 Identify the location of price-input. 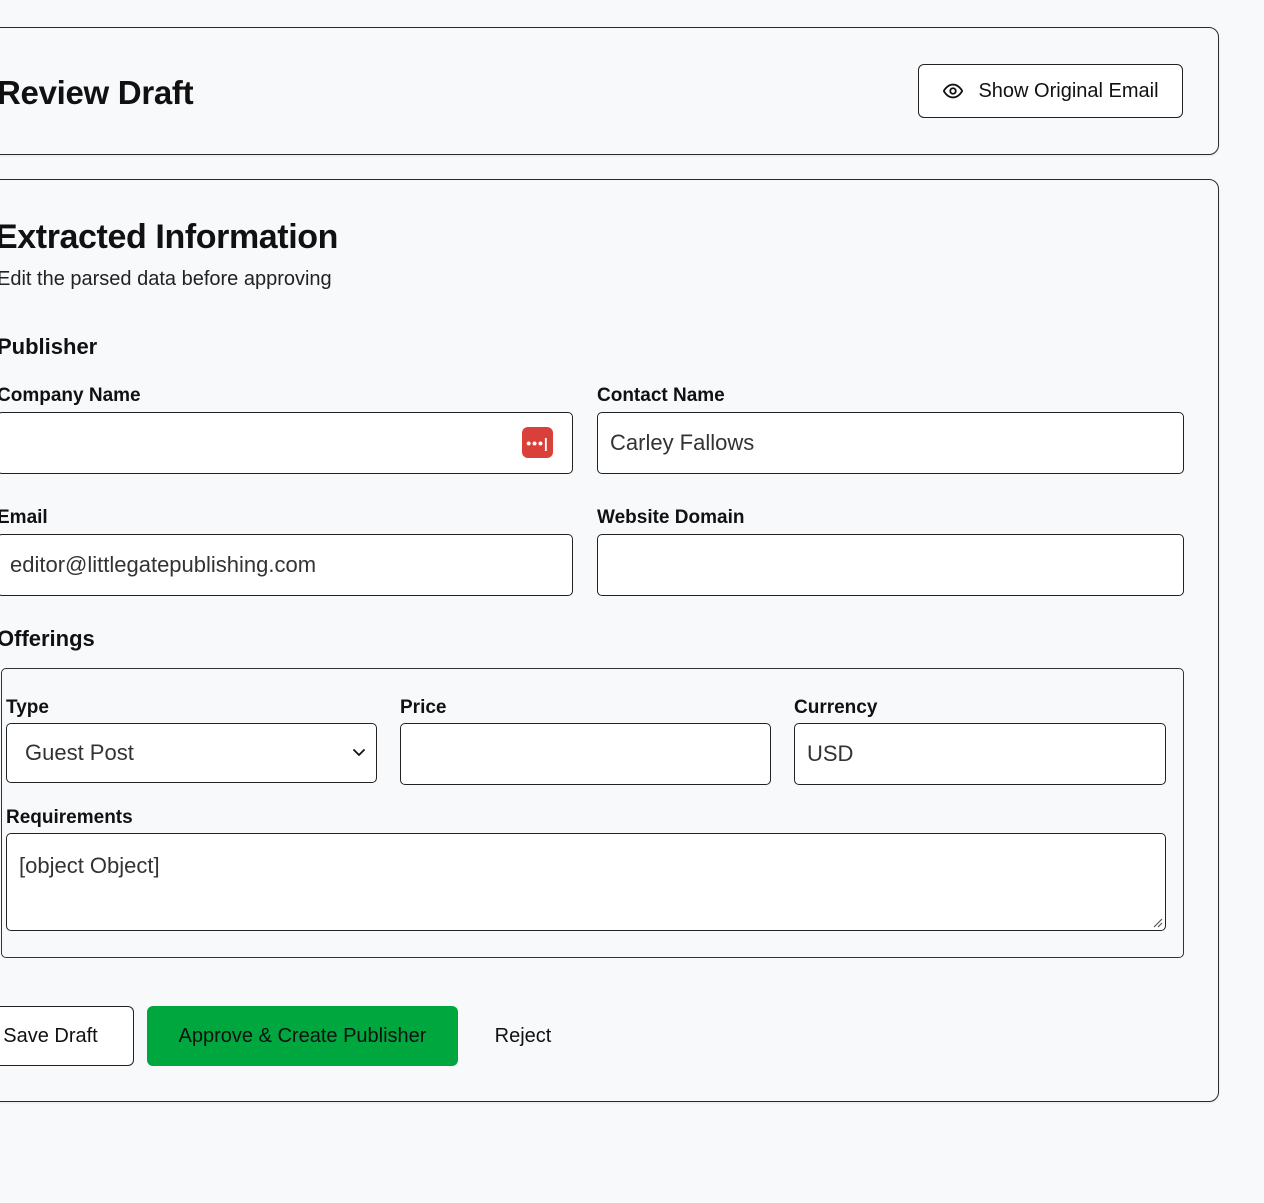
(585, 754).